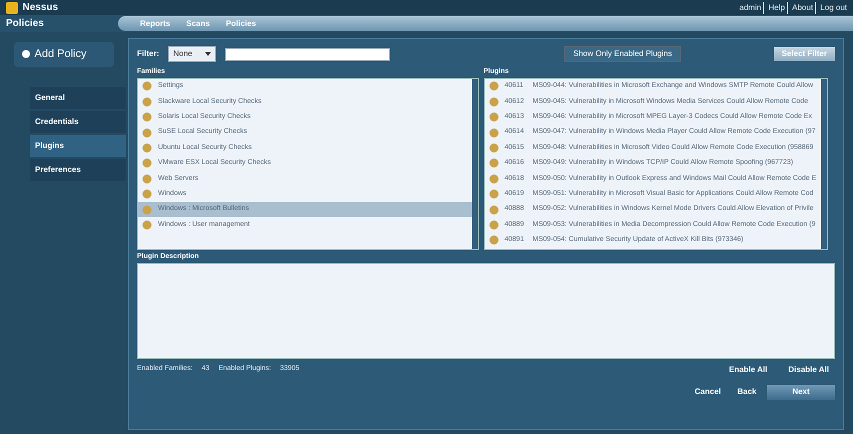  Describe the element at coordinates (78, 97) in the screenshot. I see `nav-item: General` at that location.